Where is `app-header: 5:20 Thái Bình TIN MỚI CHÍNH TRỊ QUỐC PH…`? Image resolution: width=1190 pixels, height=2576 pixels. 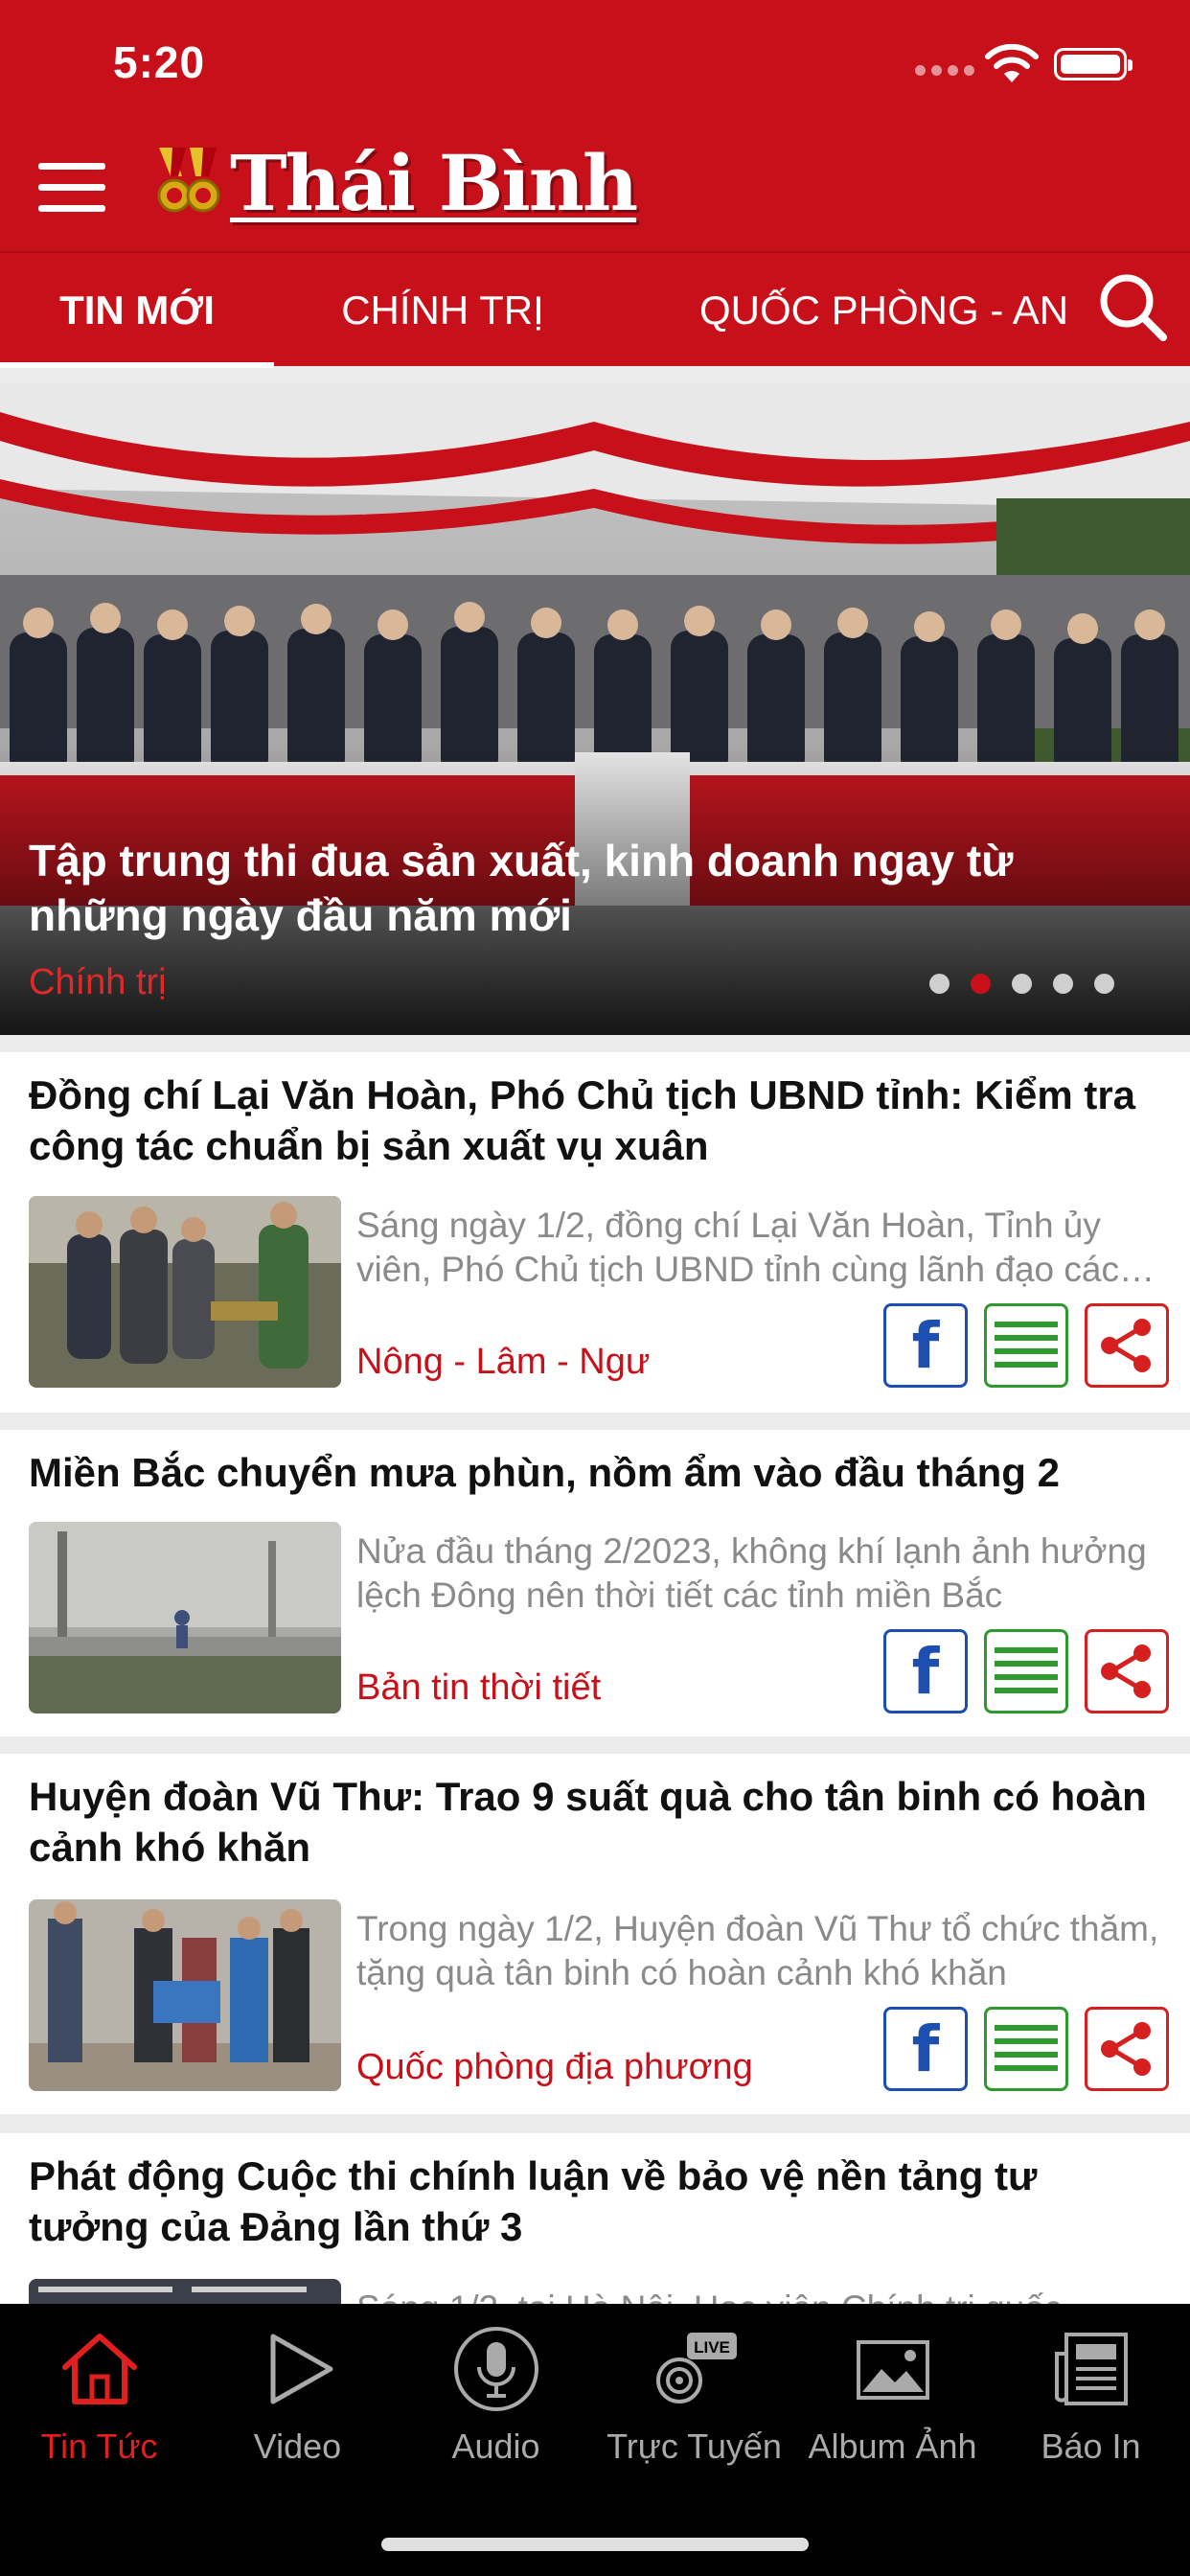 app-header: 5:20 Thái Bình TIN MỚI CHÍNH TRỊ QUỐC PH… is located at coordinates (595, 184).